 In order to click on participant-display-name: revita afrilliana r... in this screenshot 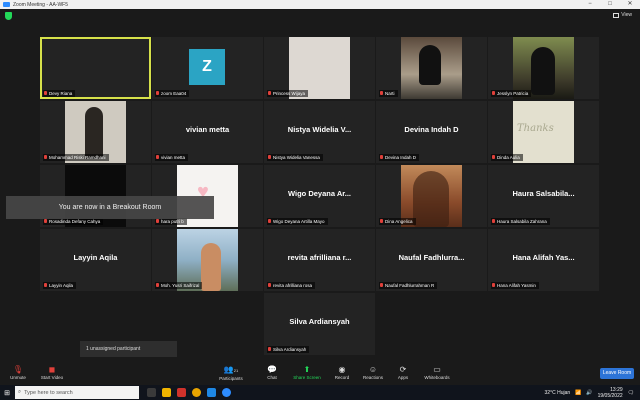, I will do `click(319, 257)`.